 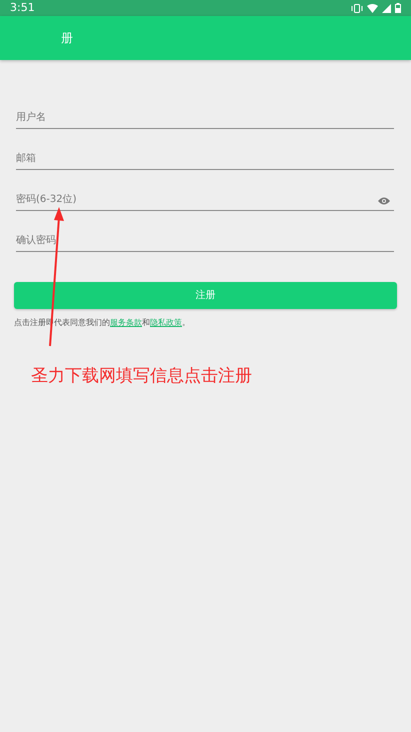 What do you see at coordinates (205, 160) in the screenshot?
I see `input-field: 邮箱` at bounding box center [205, 160].